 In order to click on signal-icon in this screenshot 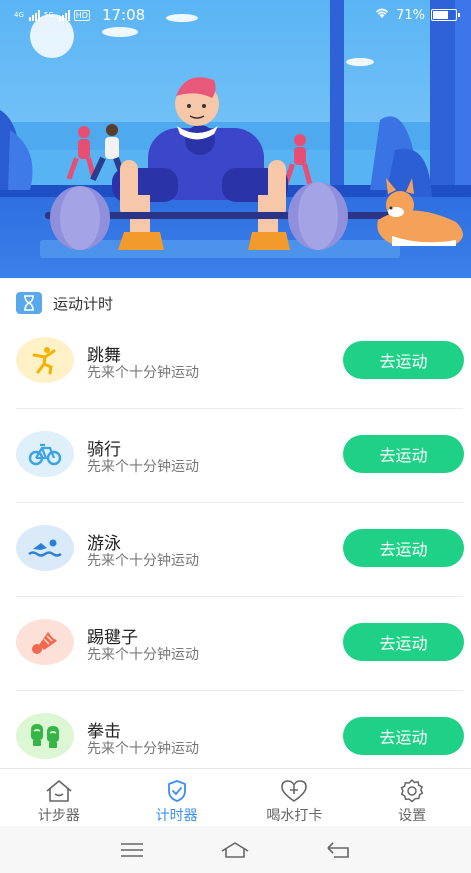, I will do `click(34, 15)`.